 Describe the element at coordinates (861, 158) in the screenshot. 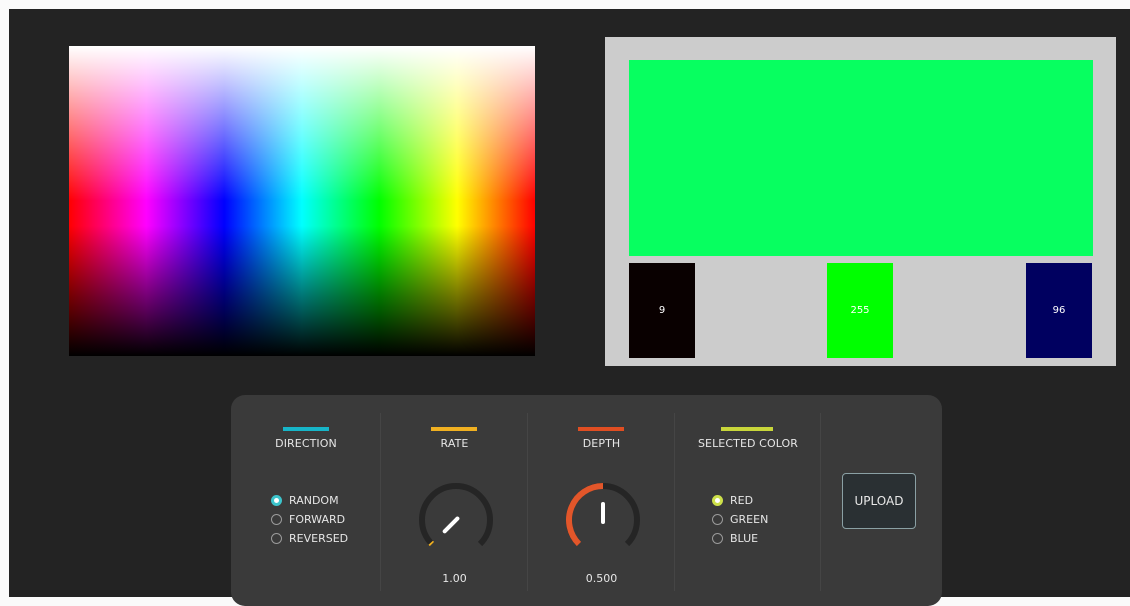

I see `color-preview-swatch` at that location.